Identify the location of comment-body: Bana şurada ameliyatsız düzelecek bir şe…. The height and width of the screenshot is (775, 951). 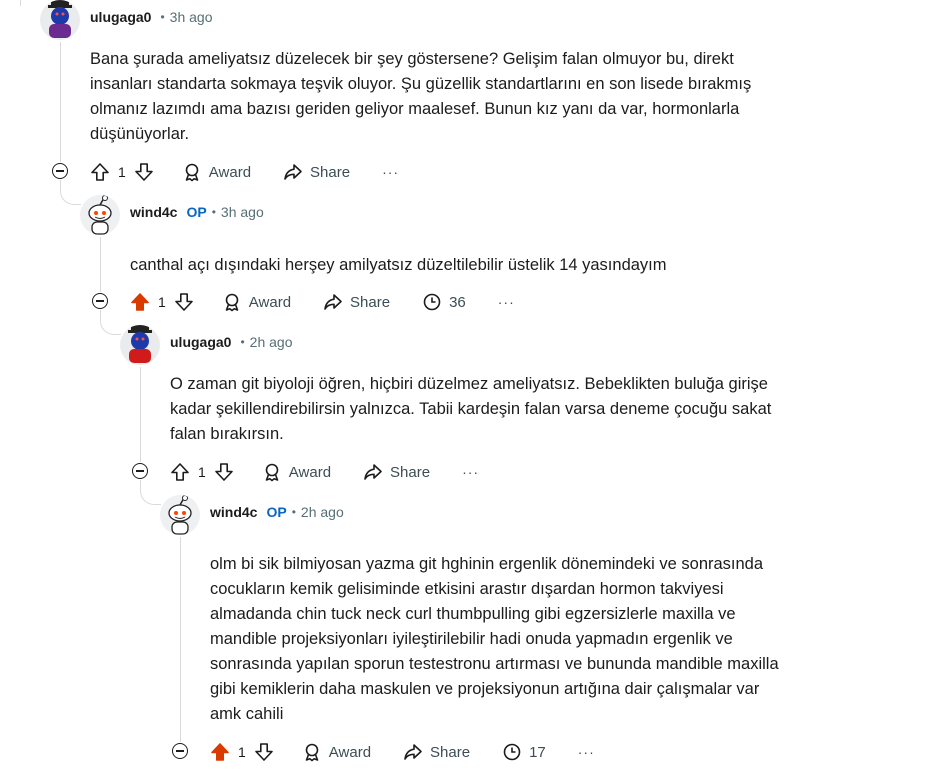
(421, 96).